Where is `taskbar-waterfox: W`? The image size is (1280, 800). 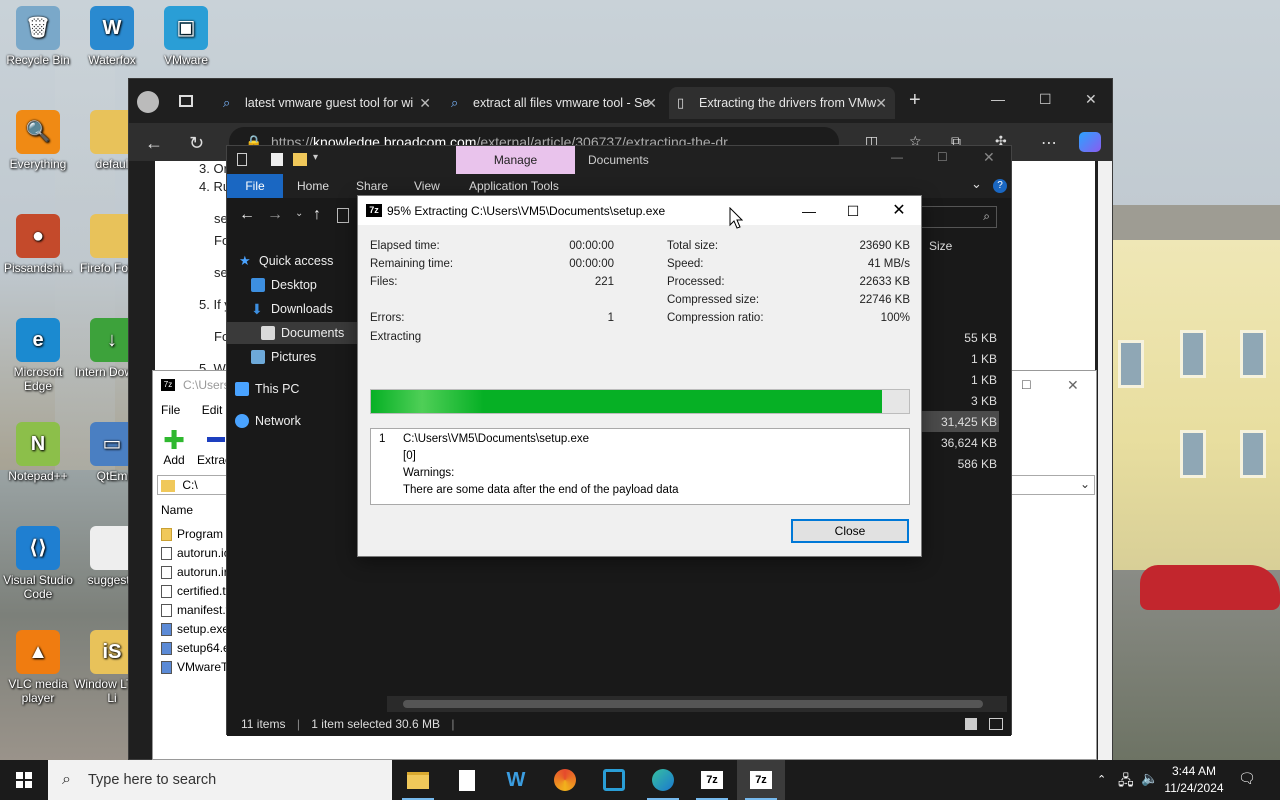
taskbar-waterfox: W is located at coordinates (516, 780).